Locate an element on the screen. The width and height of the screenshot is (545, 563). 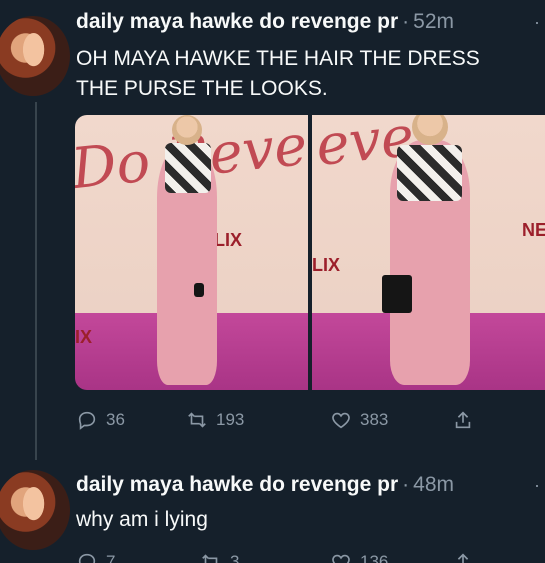
like-count: 136 is located at coordinates (374, 557).